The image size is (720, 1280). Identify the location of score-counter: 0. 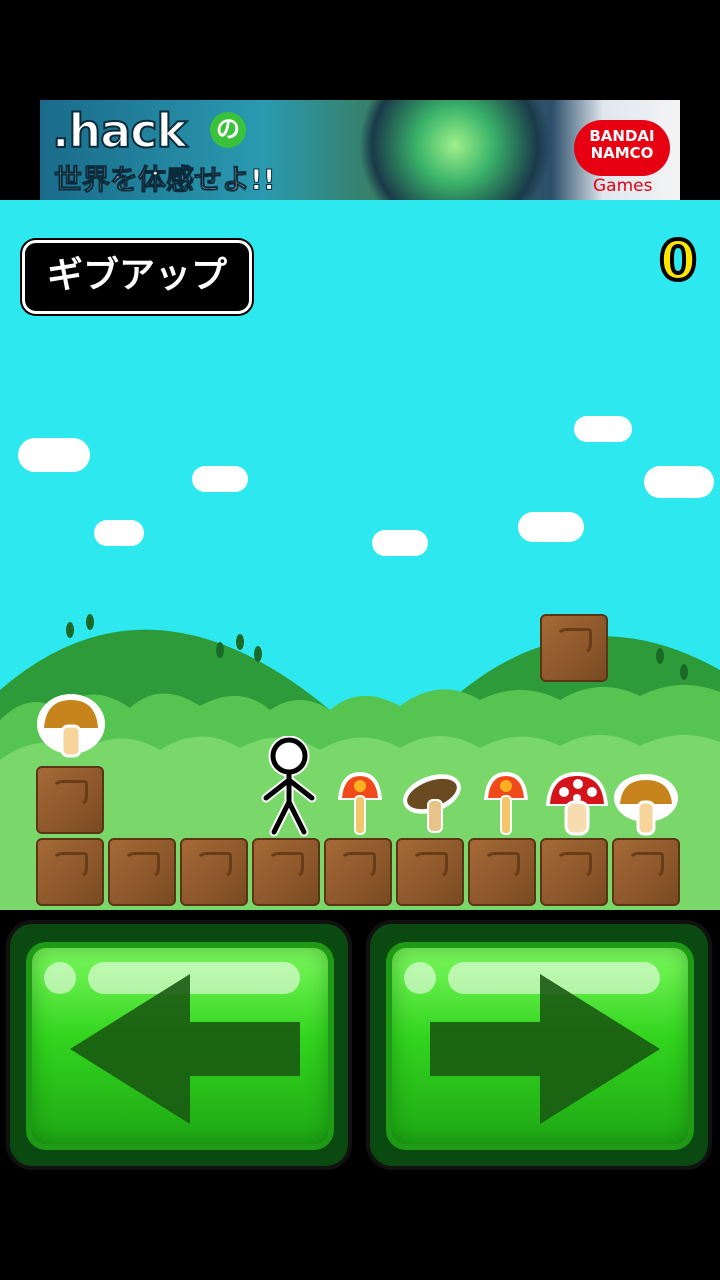
(678, 260).